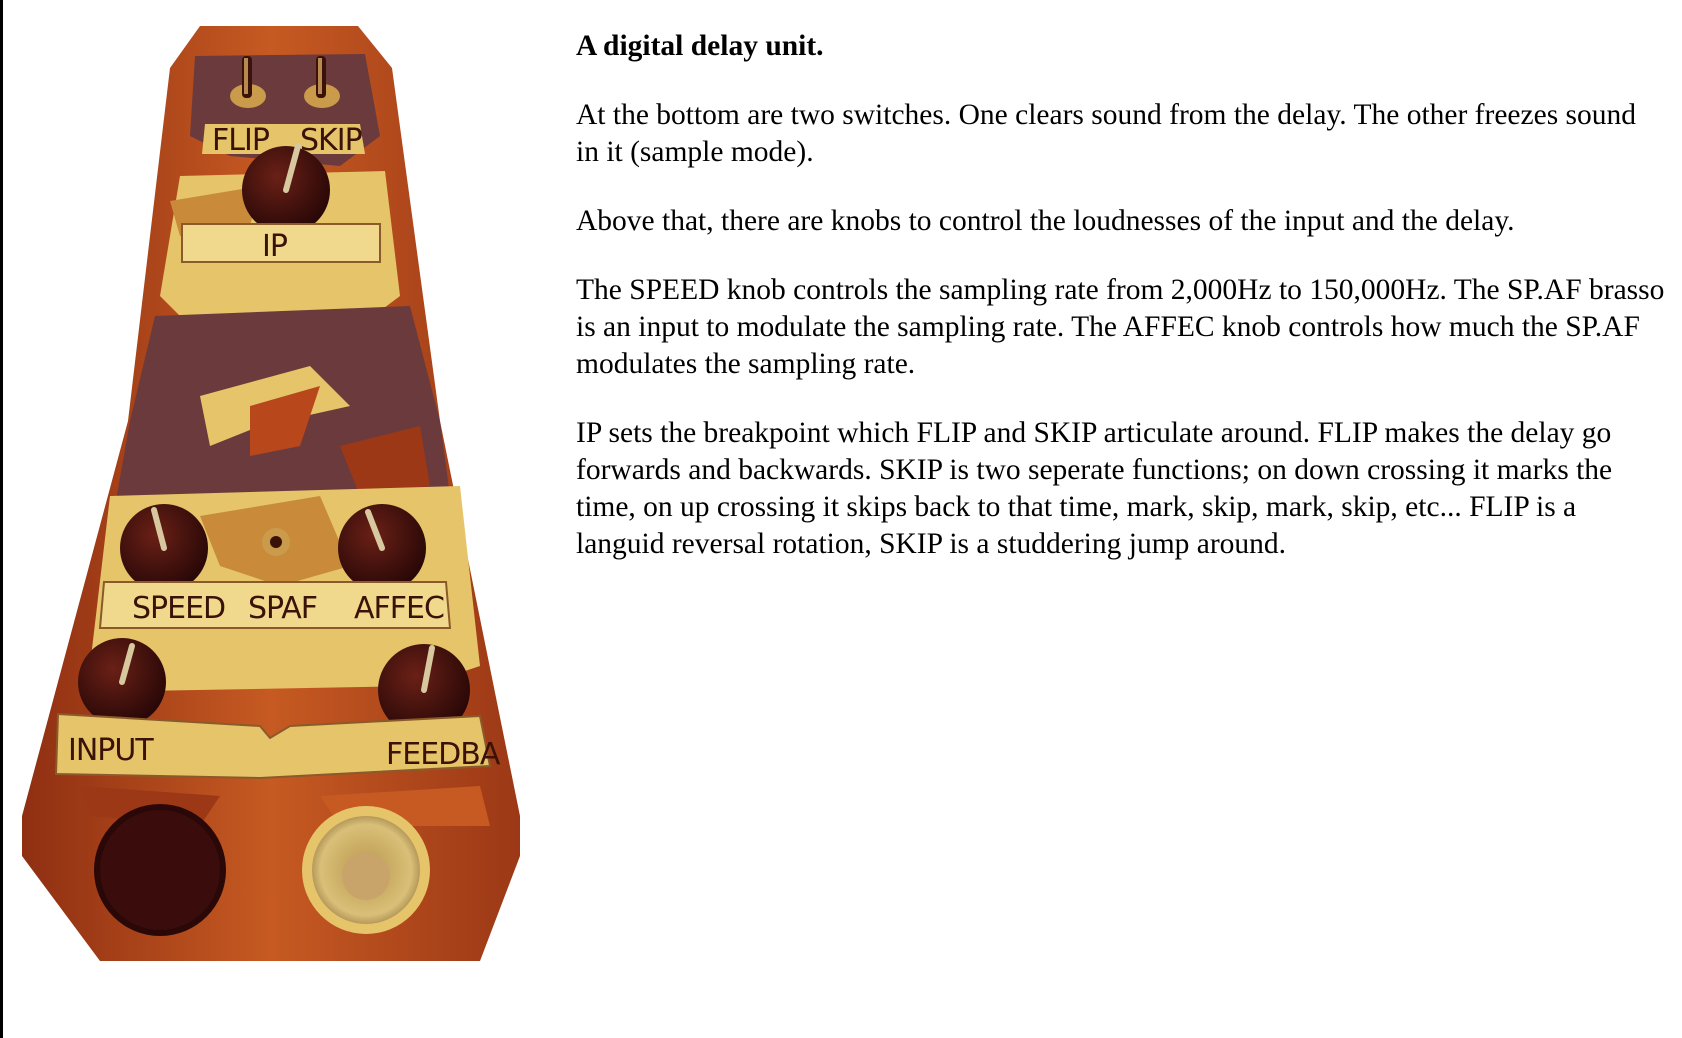  What do you see at coordinates (160, 870) in the screenshot?
I see `clear-footswitch` at bounding box center [160, 870].